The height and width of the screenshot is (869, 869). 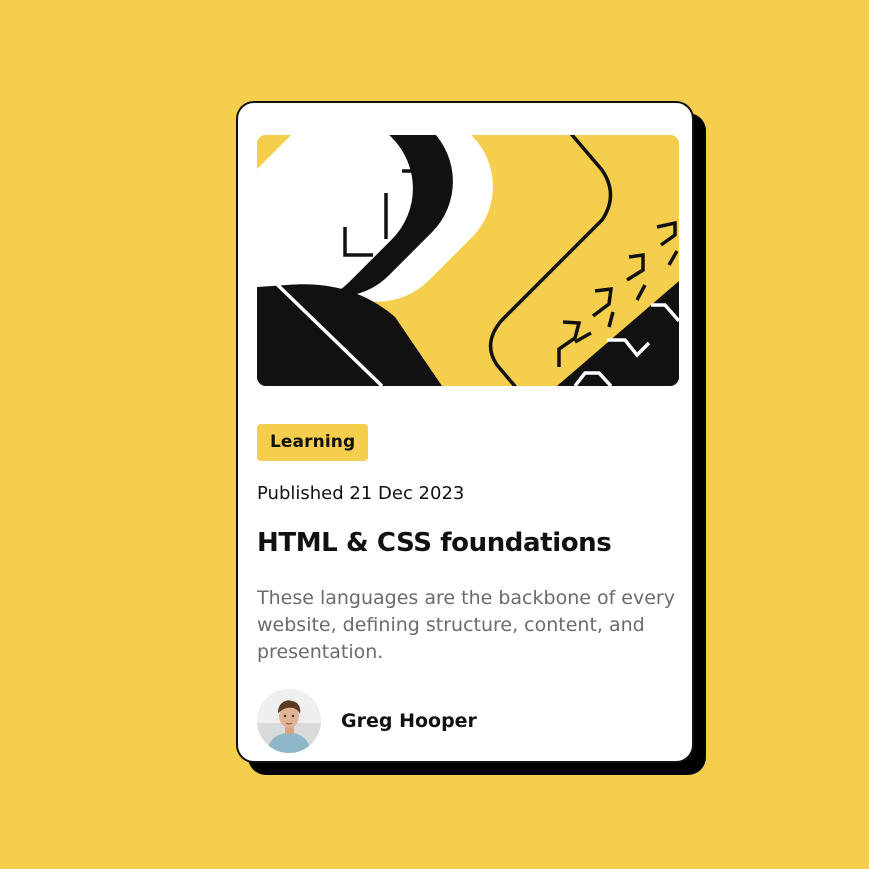 What do you see at coordinates (434, 543) in the screenshot?
I see `card-title: HTML & CSS foundations` at bounding box center [434, 543].